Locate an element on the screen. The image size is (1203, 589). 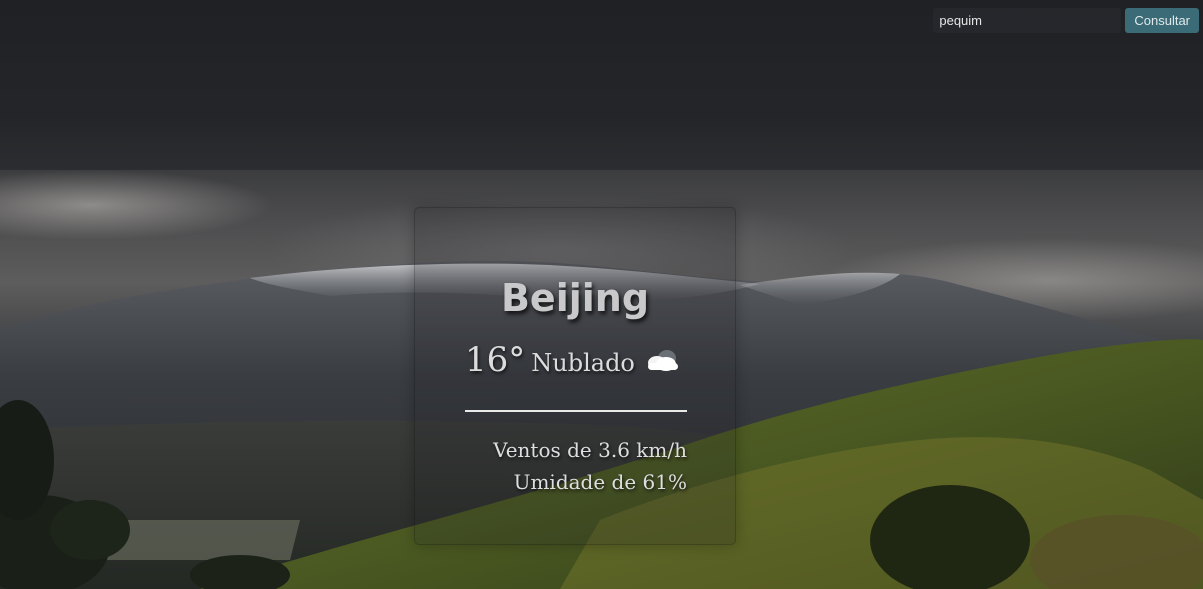
search-bar: Consultar is located at coordinates (1066, 20).